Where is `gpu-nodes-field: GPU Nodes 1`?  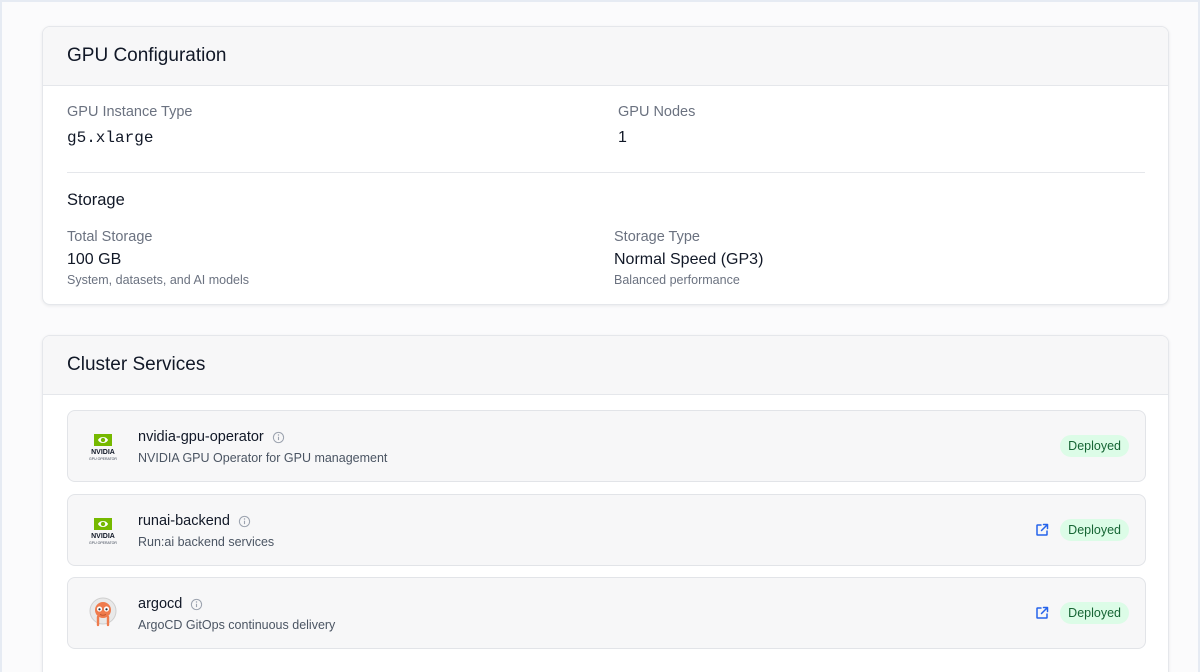 gpu-nodes-field: GPU Nodes 1 is located at coordinates (656, 125).